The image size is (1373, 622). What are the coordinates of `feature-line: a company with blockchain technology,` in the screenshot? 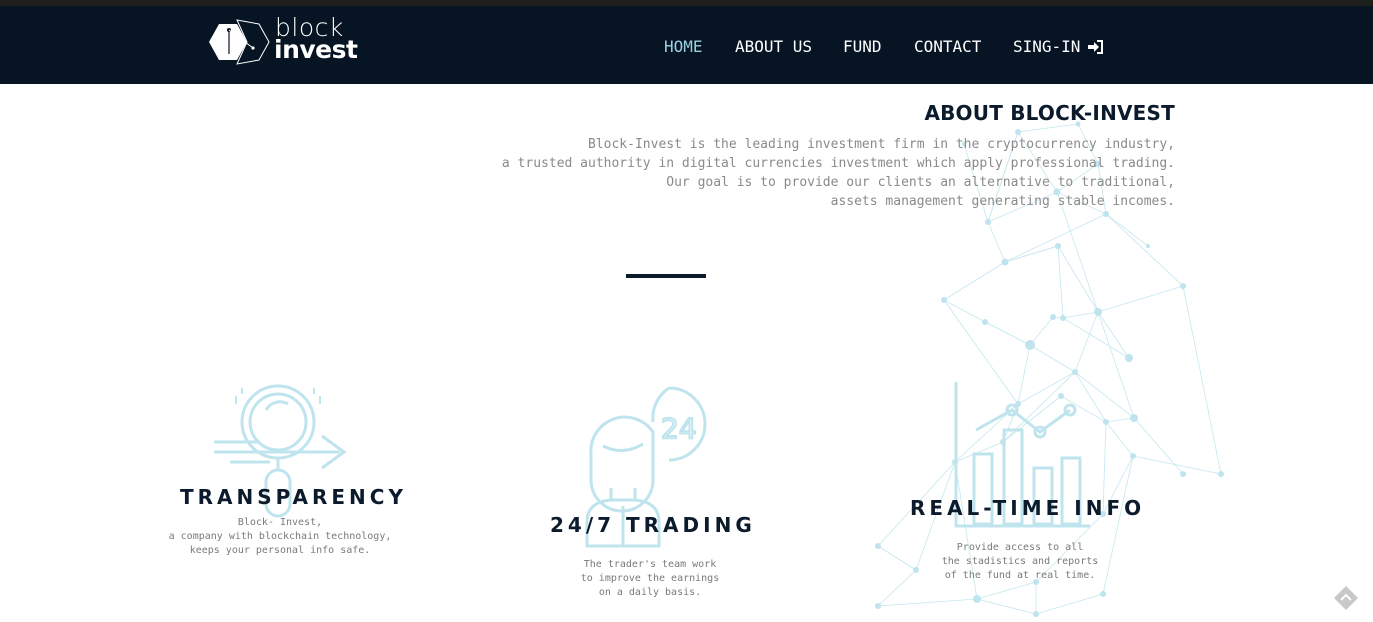 It's located at (280, 536).